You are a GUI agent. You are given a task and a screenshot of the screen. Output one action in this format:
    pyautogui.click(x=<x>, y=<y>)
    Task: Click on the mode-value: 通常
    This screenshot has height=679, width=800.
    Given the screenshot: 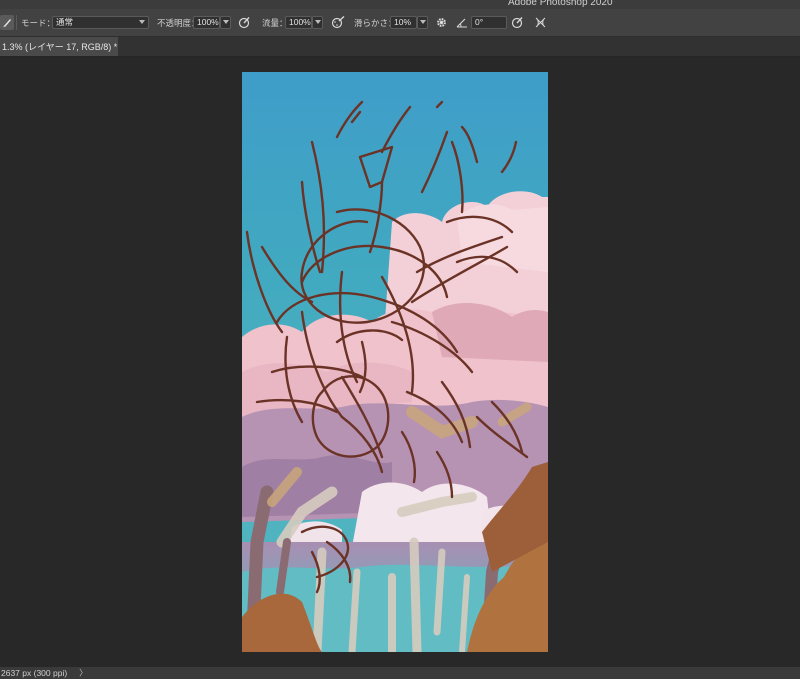 What is the action you would take?
    pyautogui.click(x=65, y=22)
    